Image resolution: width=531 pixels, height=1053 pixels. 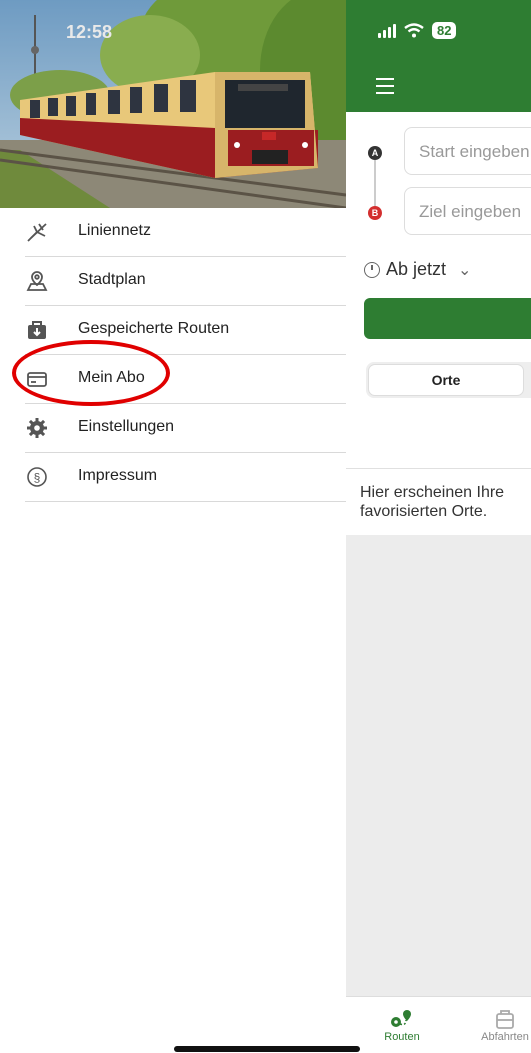 What do you see at coordinates (185, 281) in the screenshot?
I see `menu-item-stadtplan: Stadtplan` at bounding box center [185, 281].